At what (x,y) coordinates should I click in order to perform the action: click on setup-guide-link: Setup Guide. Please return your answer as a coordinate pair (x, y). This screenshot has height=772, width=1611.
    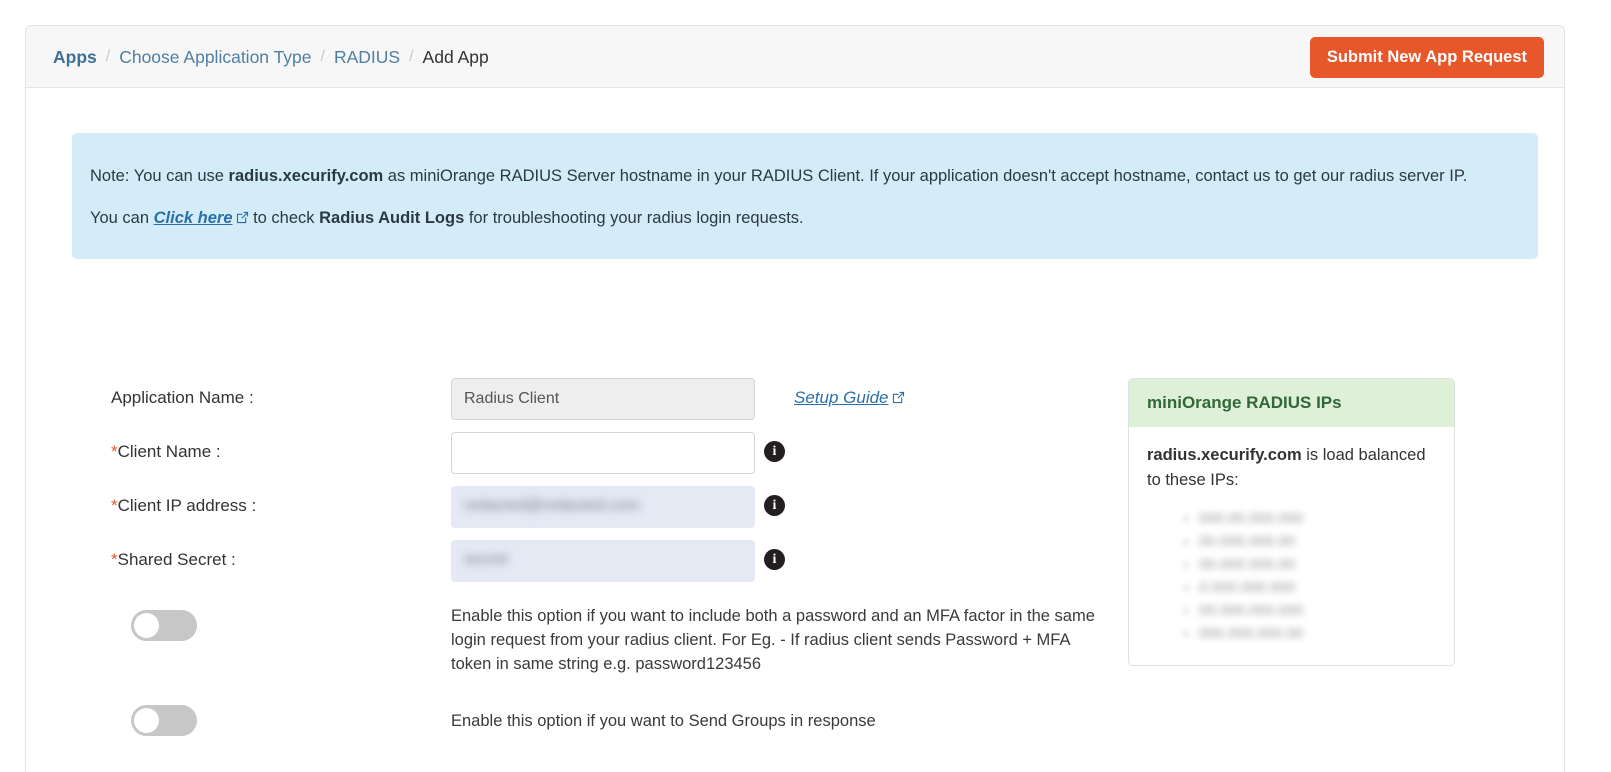
    Looking at the image, I should click on (849, 398).